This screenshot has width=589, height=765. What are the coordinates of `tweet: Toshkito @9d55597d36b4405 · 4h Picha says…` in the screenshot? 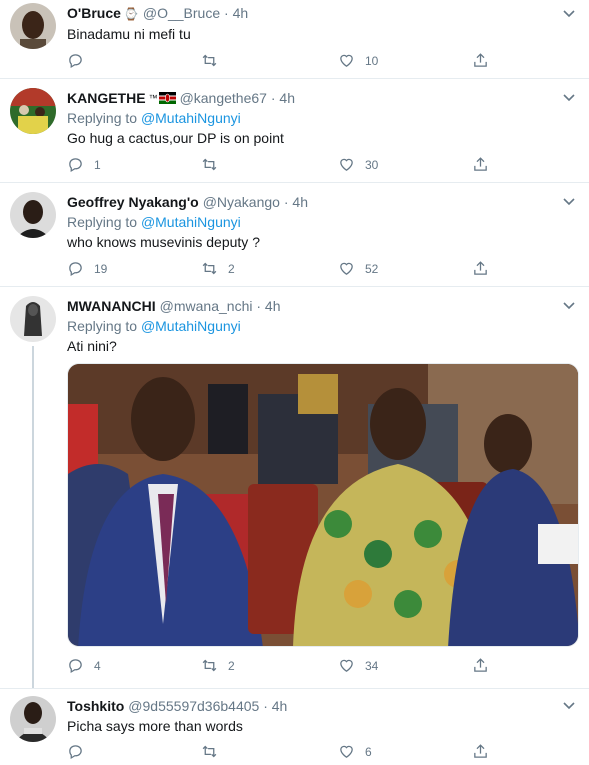 It's located at (294, 726).